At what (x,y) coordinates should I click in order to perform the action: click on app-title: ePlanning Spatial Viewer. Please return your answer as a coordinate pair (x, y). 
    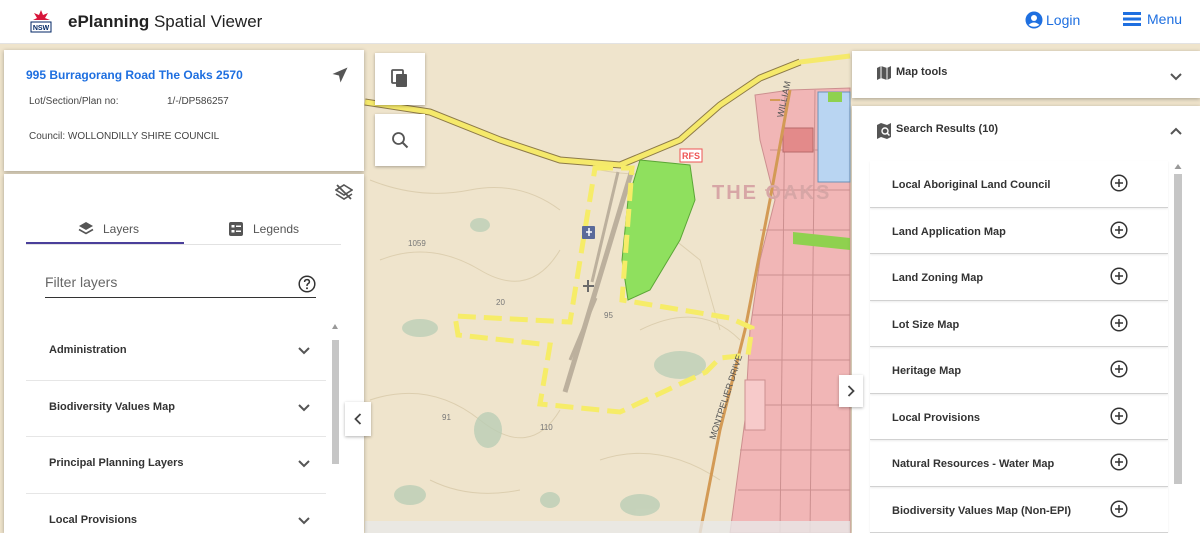
    Looking at the image, I should click on (165, 22).